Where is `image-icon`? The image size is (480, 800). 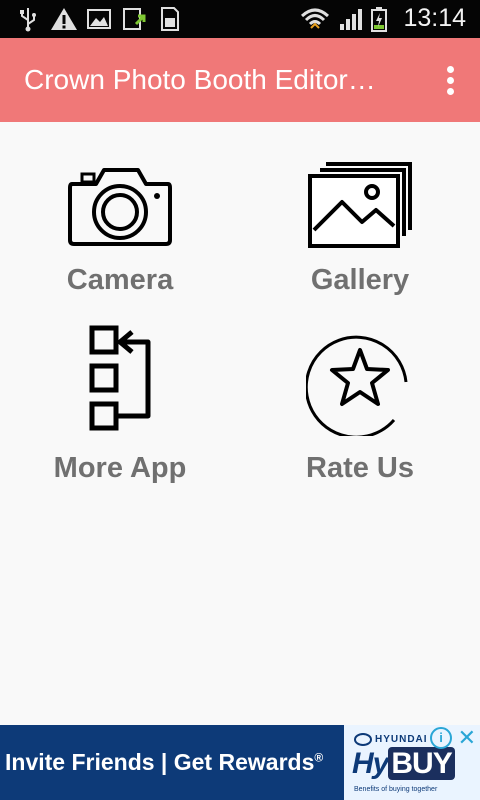 image-icon is located at coordinates (99, 19).